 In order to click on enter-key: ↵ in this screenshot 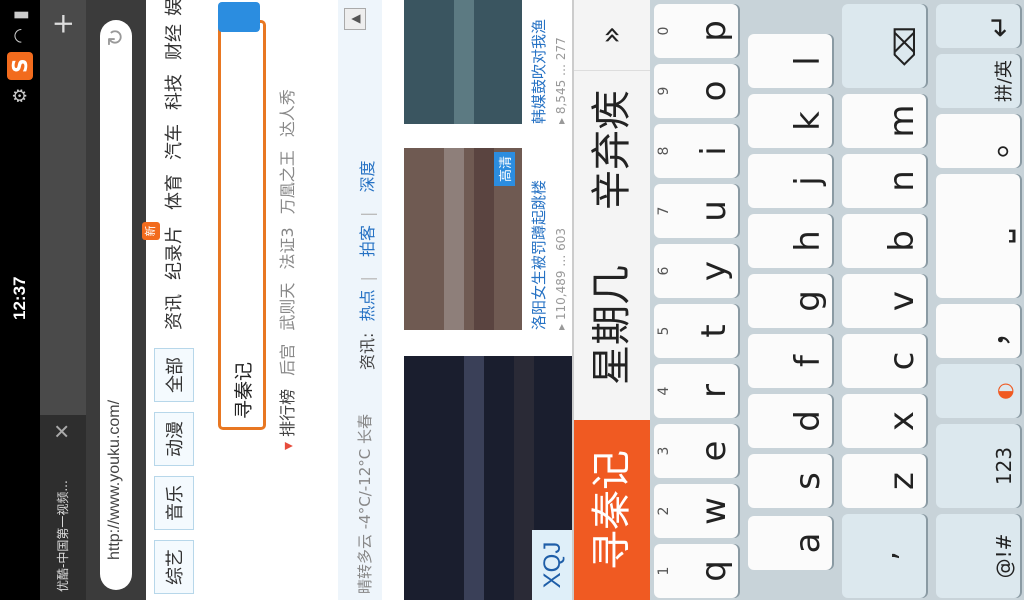, I will do `click(978, 26)`.